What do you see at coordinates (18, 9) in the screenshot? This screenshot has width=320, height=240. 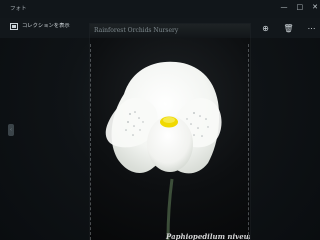 I see `app-title: フォト` at bounding box center [18, 9].